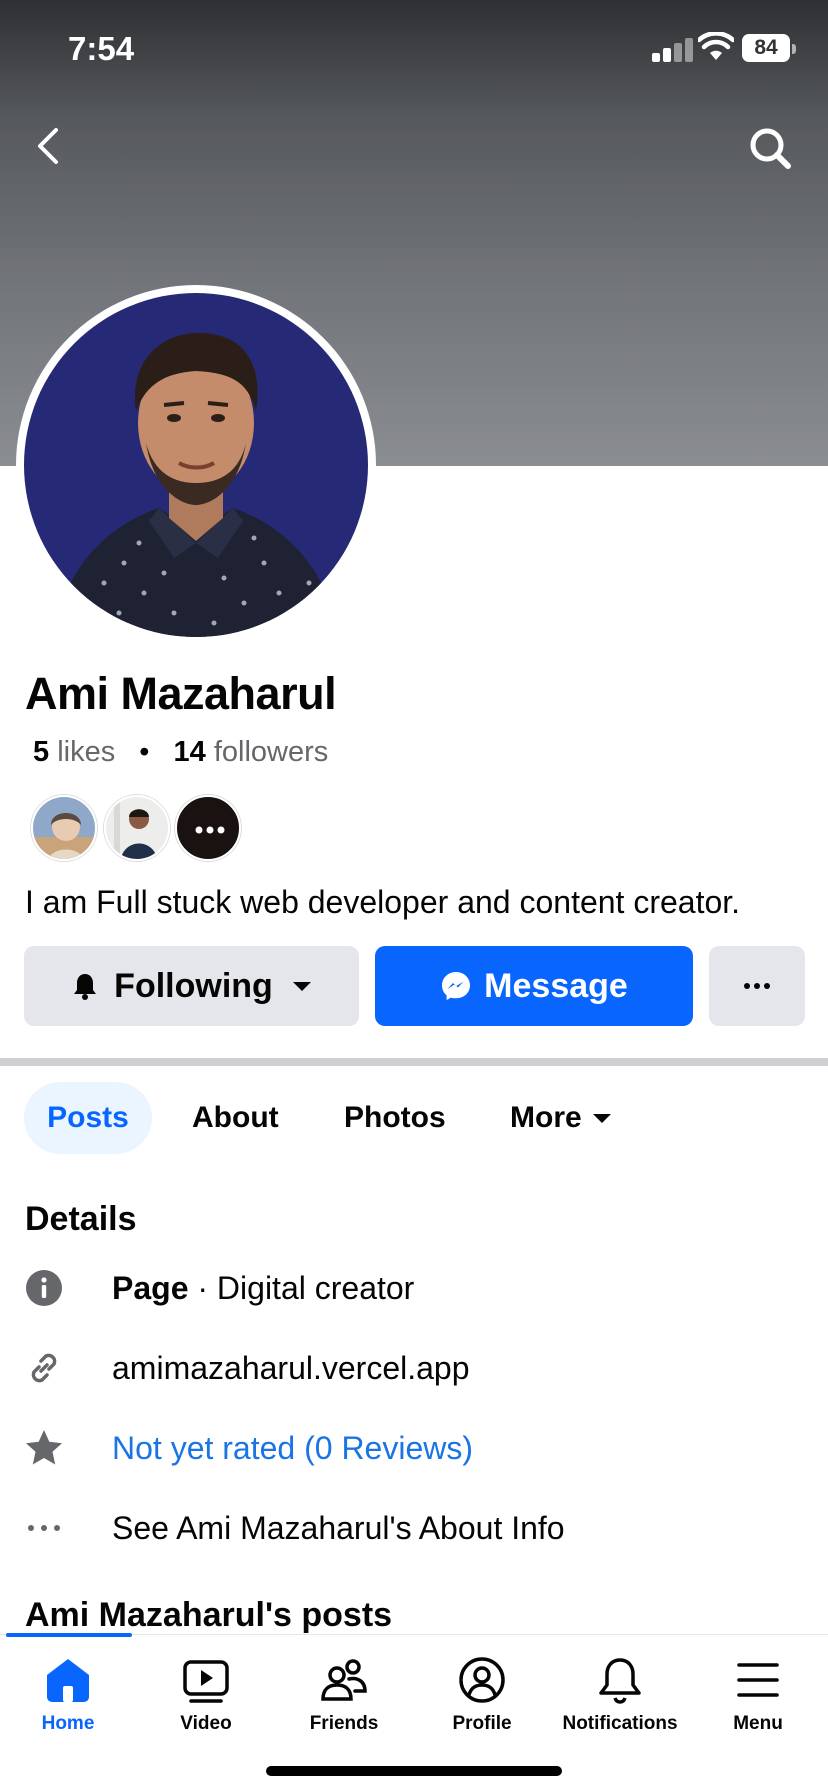 The image size is (828, 1792). Describe the element at coordinates (758, 1723) in the screenshot. I see `nav-menu-label: Menu` at that location.